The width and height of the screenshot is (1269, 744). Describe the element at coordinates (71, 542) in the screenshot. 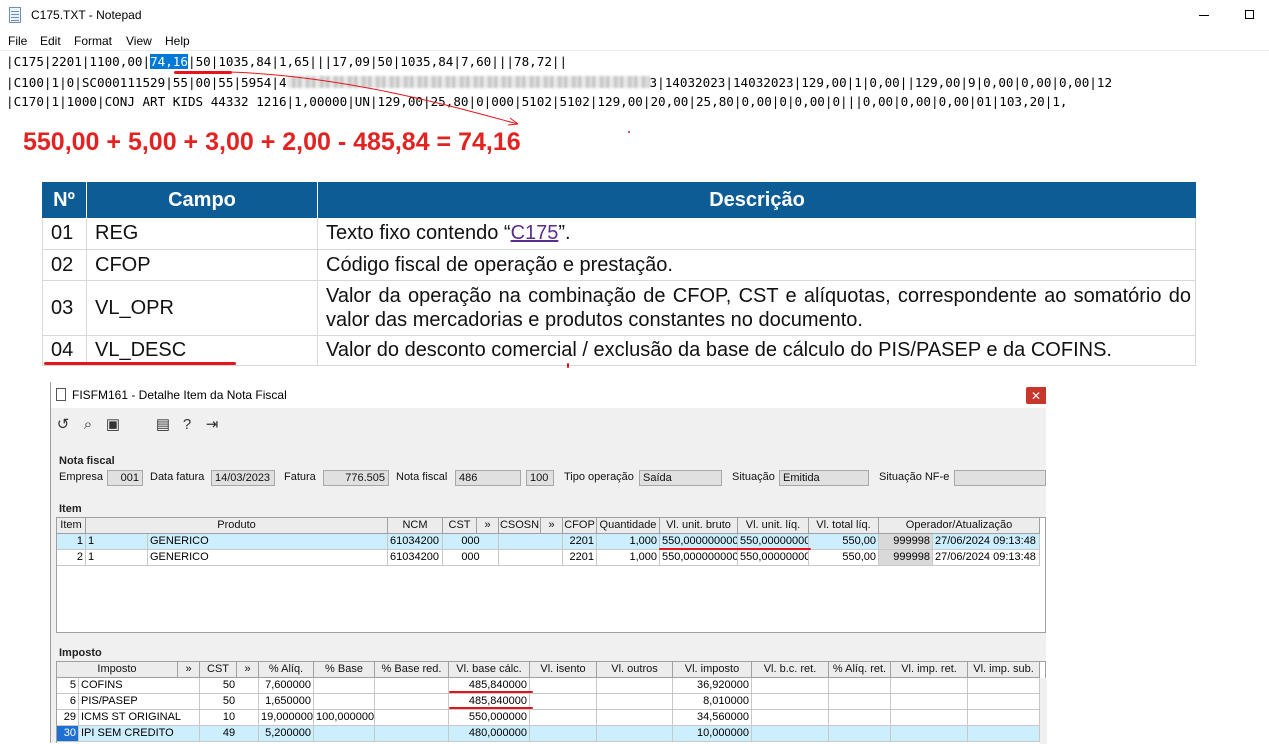

I see `cell-item: 1` at that location.